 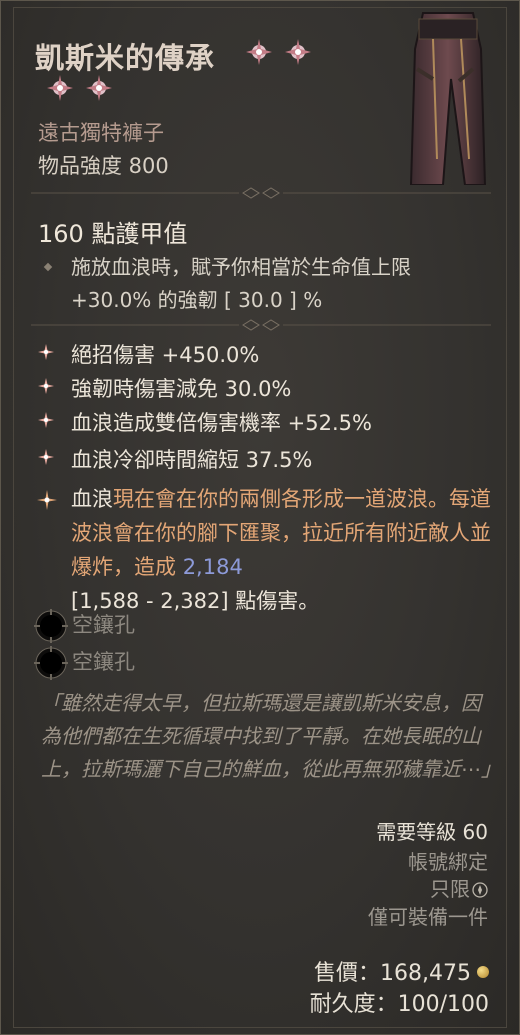 I want to click on item-name: 凱斯米的傳承, so click(x=125, y=58).